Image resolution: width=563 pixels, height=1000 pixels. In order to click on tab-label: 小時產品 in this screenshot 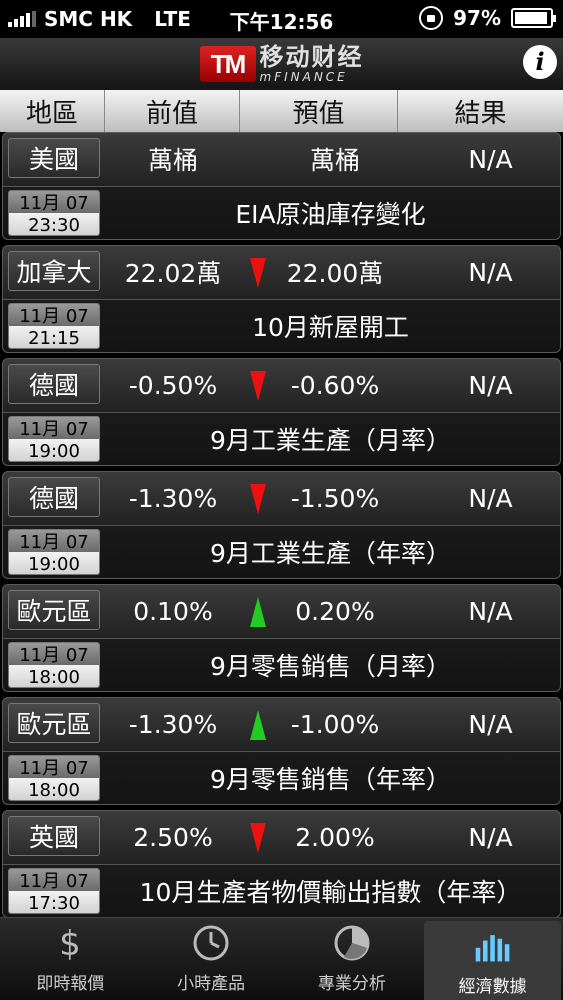, I will do `click(211, 984)`.